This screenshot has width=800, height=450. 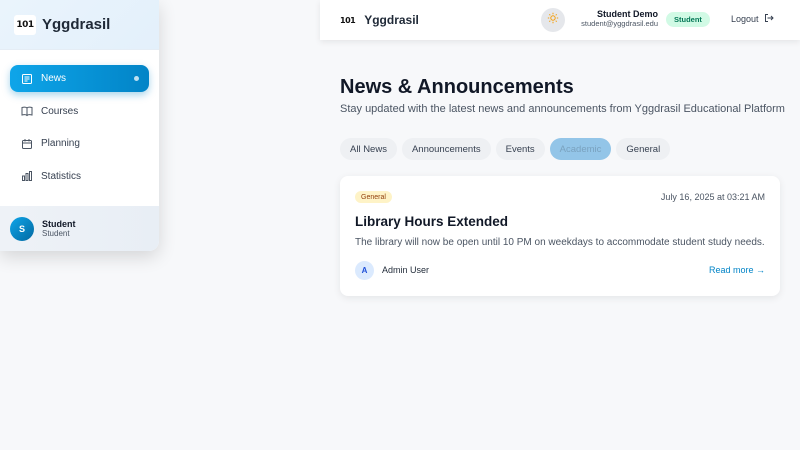 What do you see at coordinates (446, 149) in the screenshot?
I see `filter-announcements: Announcements` at bounding box center [446, 149].